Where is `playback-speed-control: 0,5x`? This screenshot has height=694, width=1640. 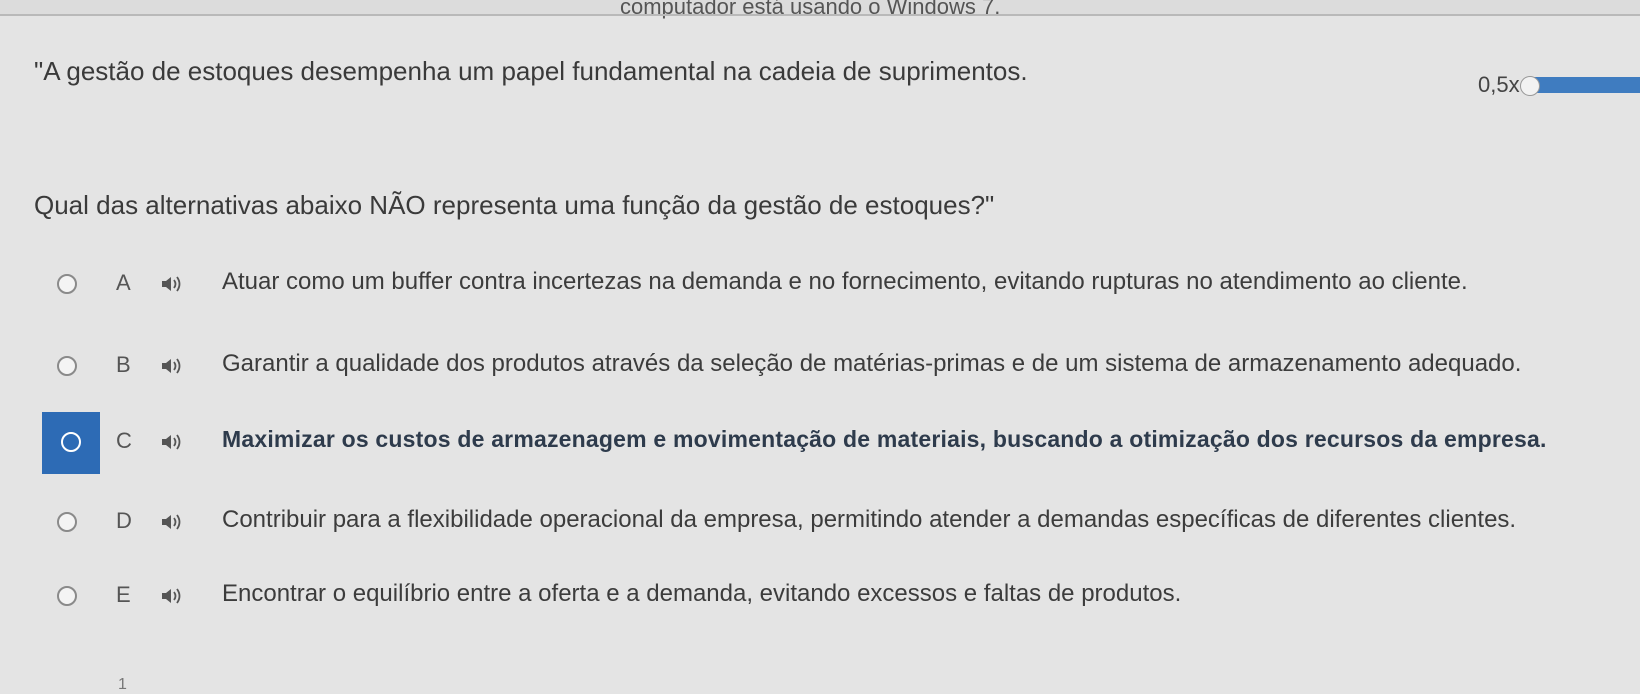
playback-speed-control: 0,5x is located at coordinates (1559, 85).